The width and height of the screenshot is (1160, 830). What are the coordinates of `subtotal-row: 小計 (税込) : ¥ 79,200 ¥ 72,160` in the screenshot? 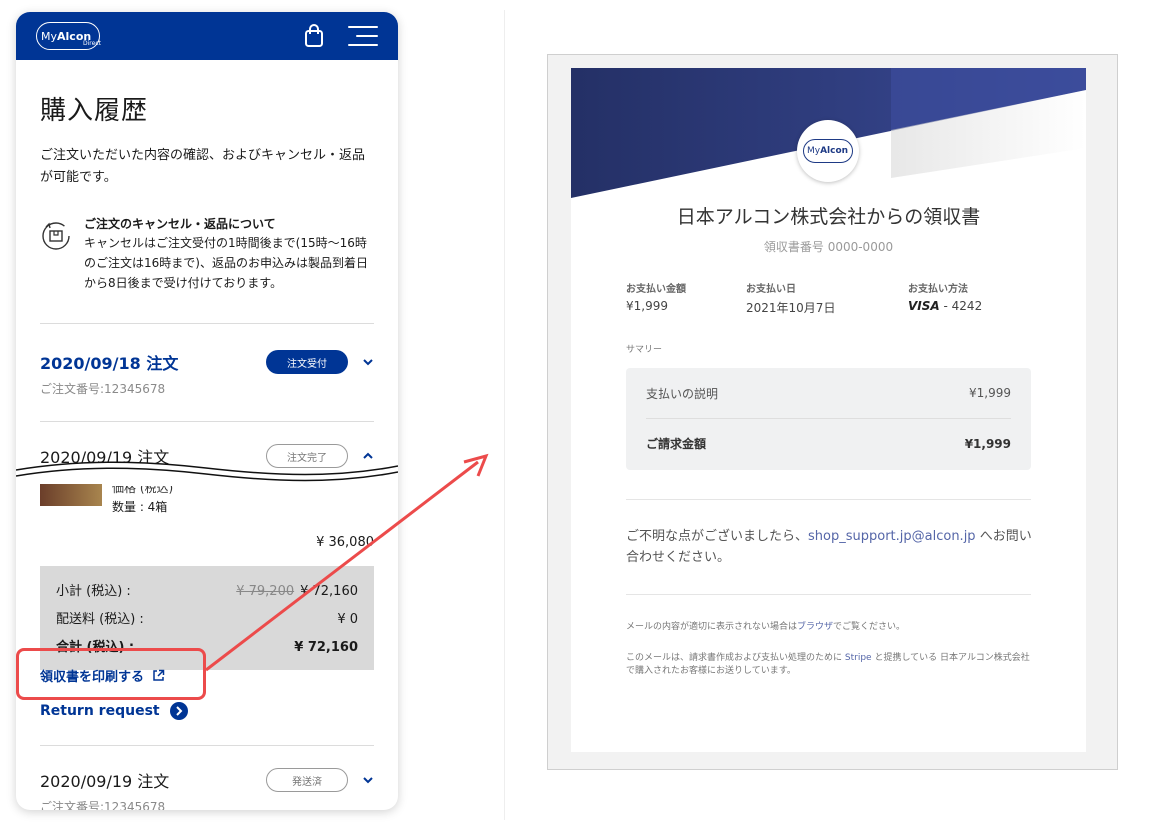 It's located at (207, 592).